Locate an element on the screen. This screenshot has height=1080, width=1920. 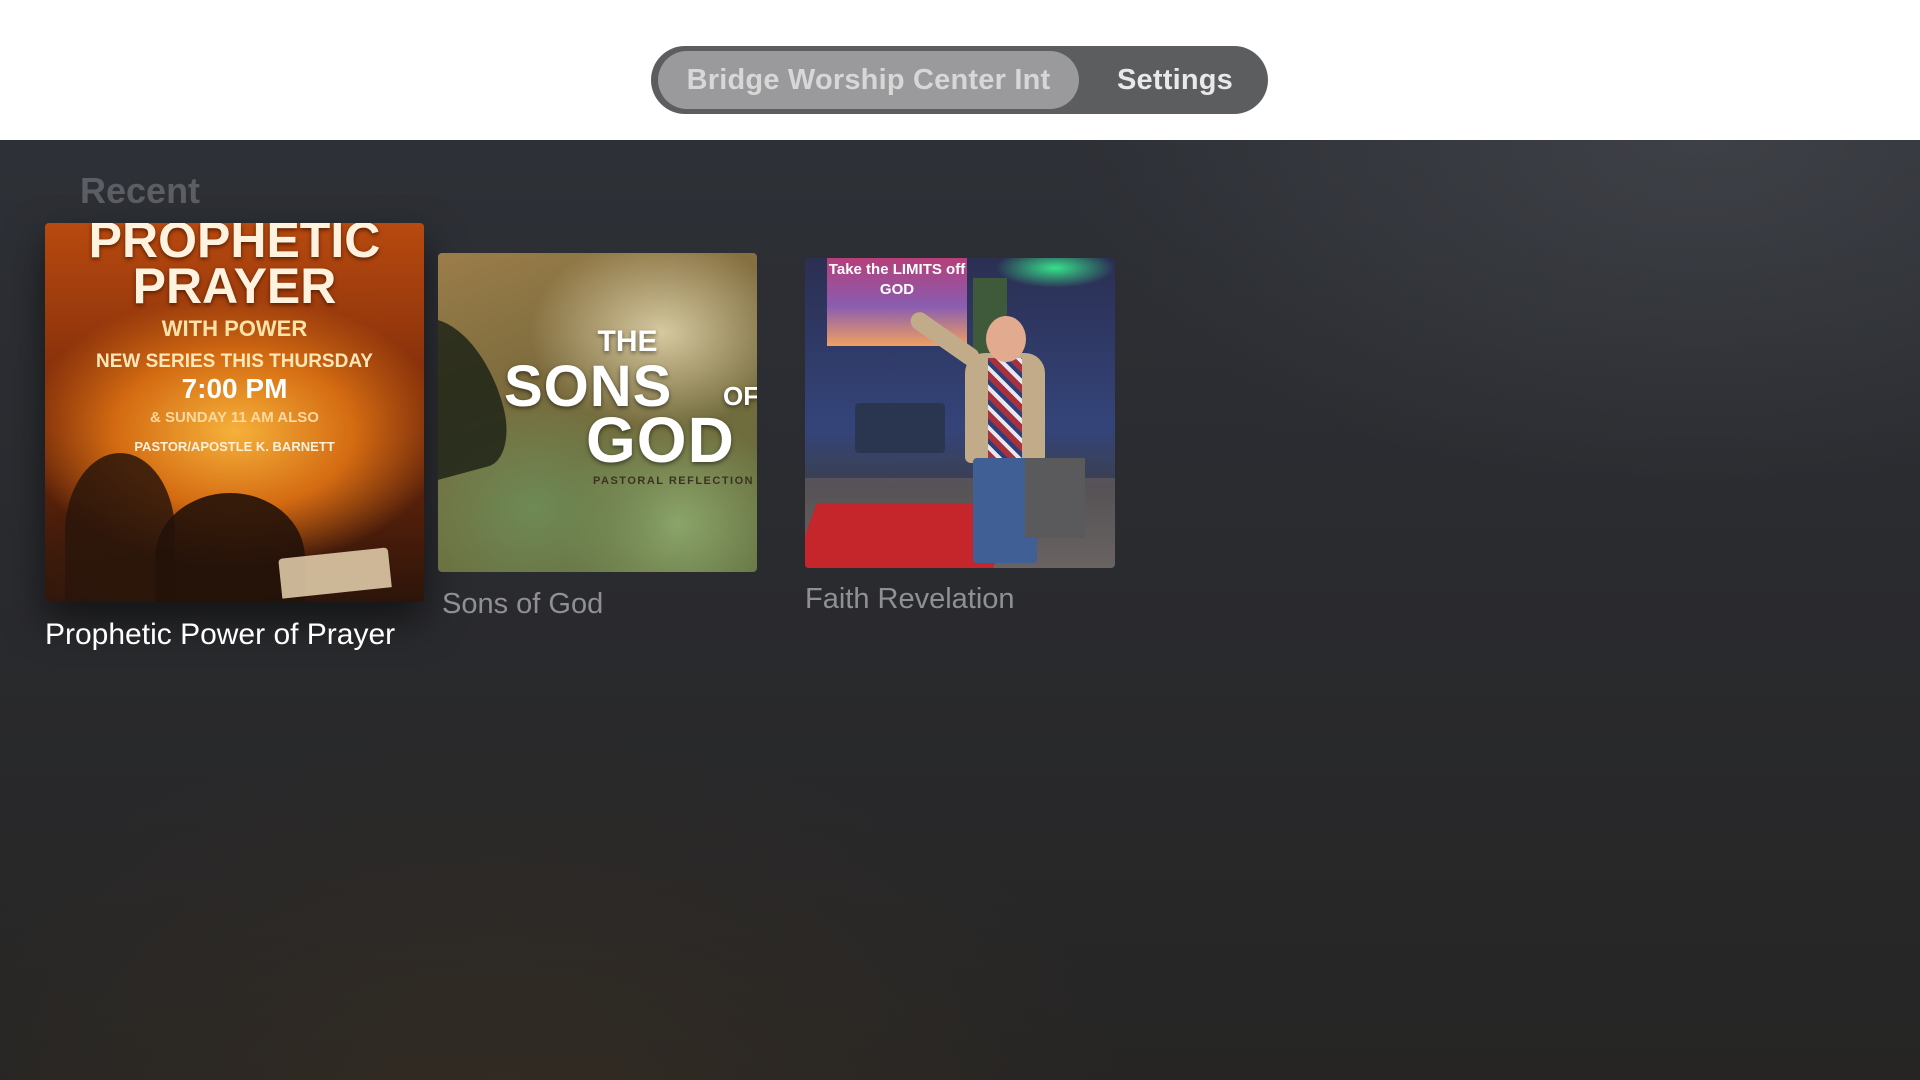
poster-image: THE SONS OF GOD PASTORAL REFLECTION is located at coordinates (597, 412).